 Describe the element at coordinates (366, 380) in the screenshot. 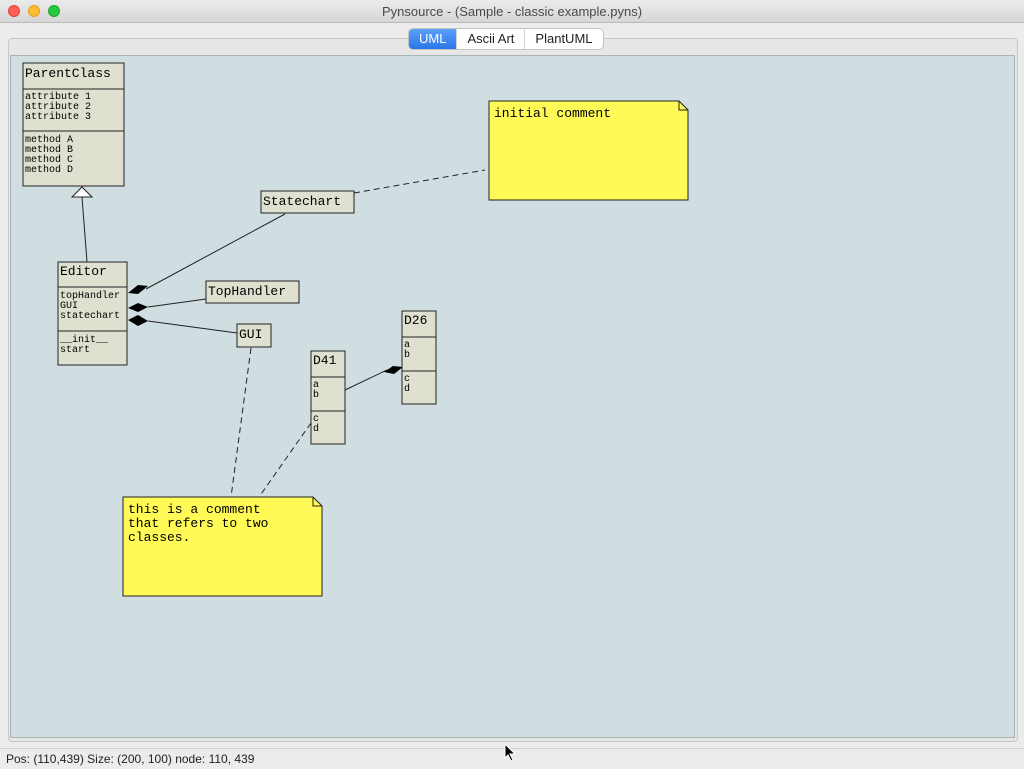

I see `composition-line-d26` at that location.